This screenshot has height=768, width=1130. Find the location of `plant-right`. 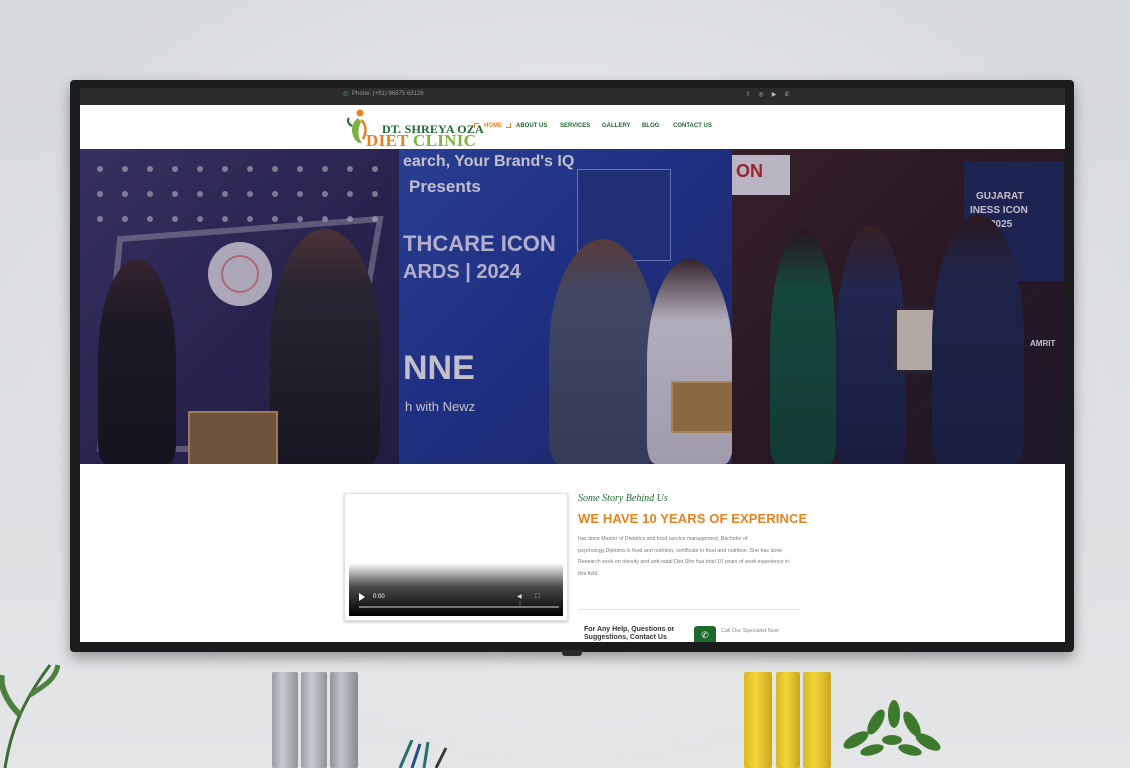

plant-right is located at coordinates (892, 728).